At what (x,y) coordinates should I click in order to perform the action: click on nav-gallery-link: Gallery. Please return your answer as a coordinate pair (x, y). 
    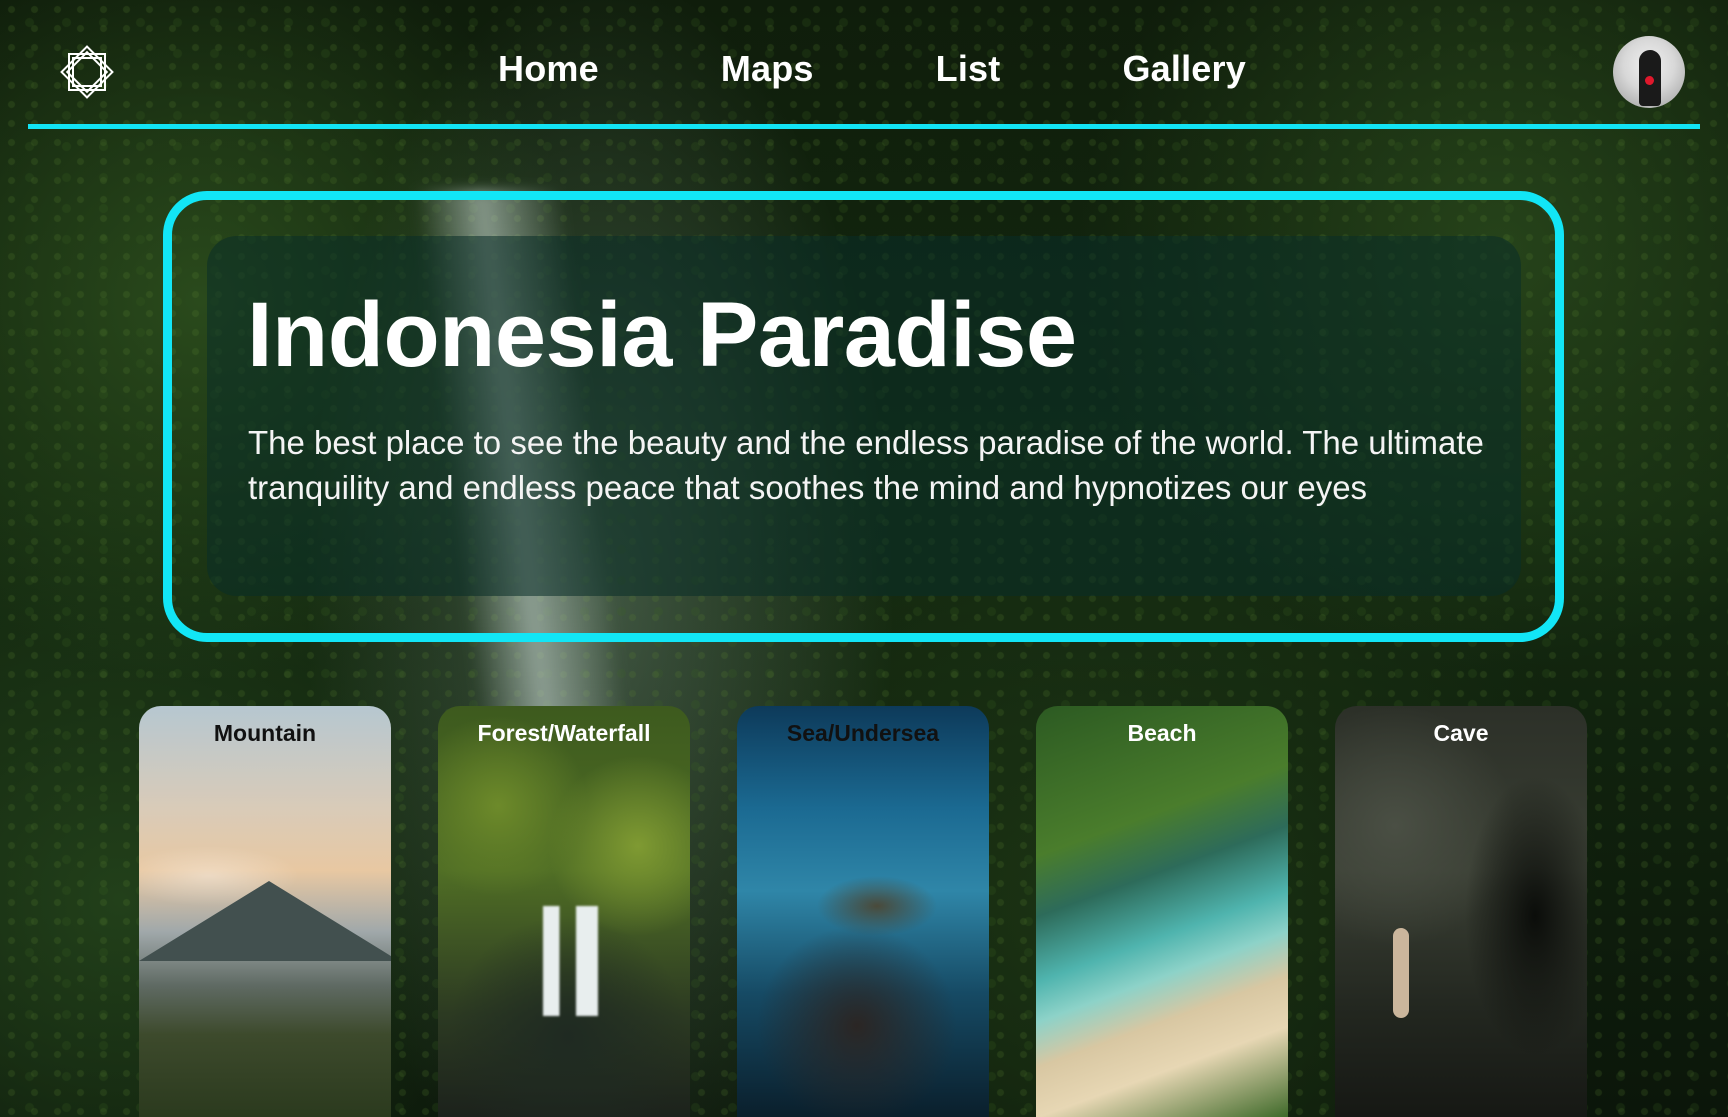
    Looking at the image, I should click on (1183, 69).